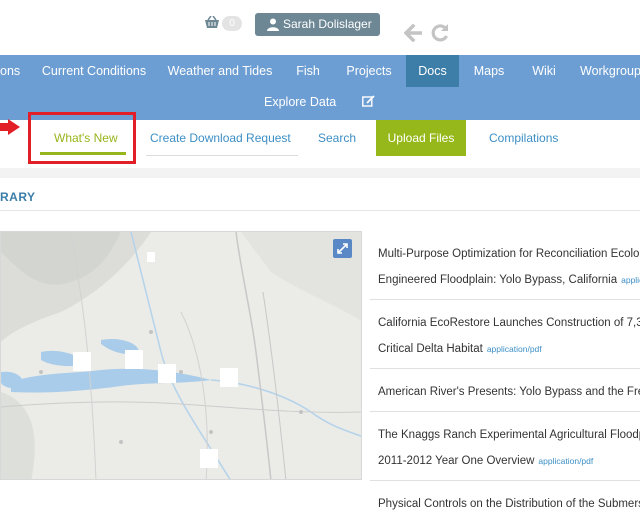  What do you see at coordinates (212, 22) in the screenshot?
I see `basket-icon` at bounding box center [212, 22].